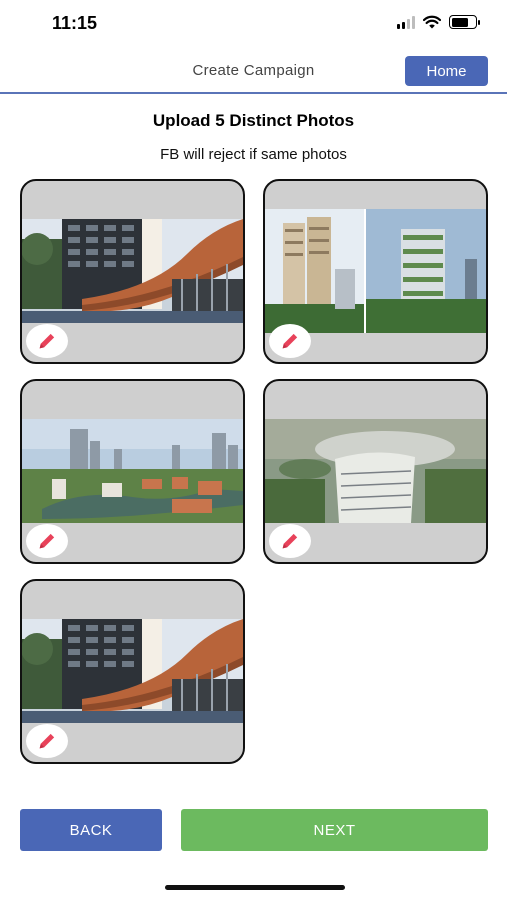  I want to click on app-header: Create Campaign Home, so click(253, 72).